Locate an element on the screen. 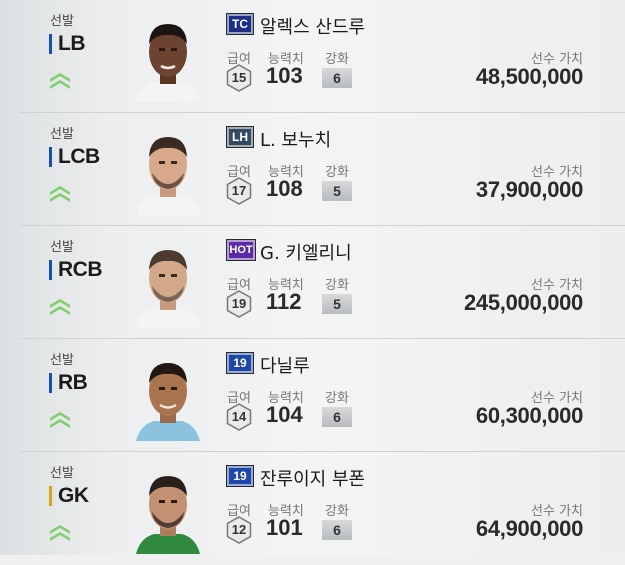 Image resolution: width=625 pixels, height=565 pixels. salary-value: 19 is located at coordinates (239, 303).